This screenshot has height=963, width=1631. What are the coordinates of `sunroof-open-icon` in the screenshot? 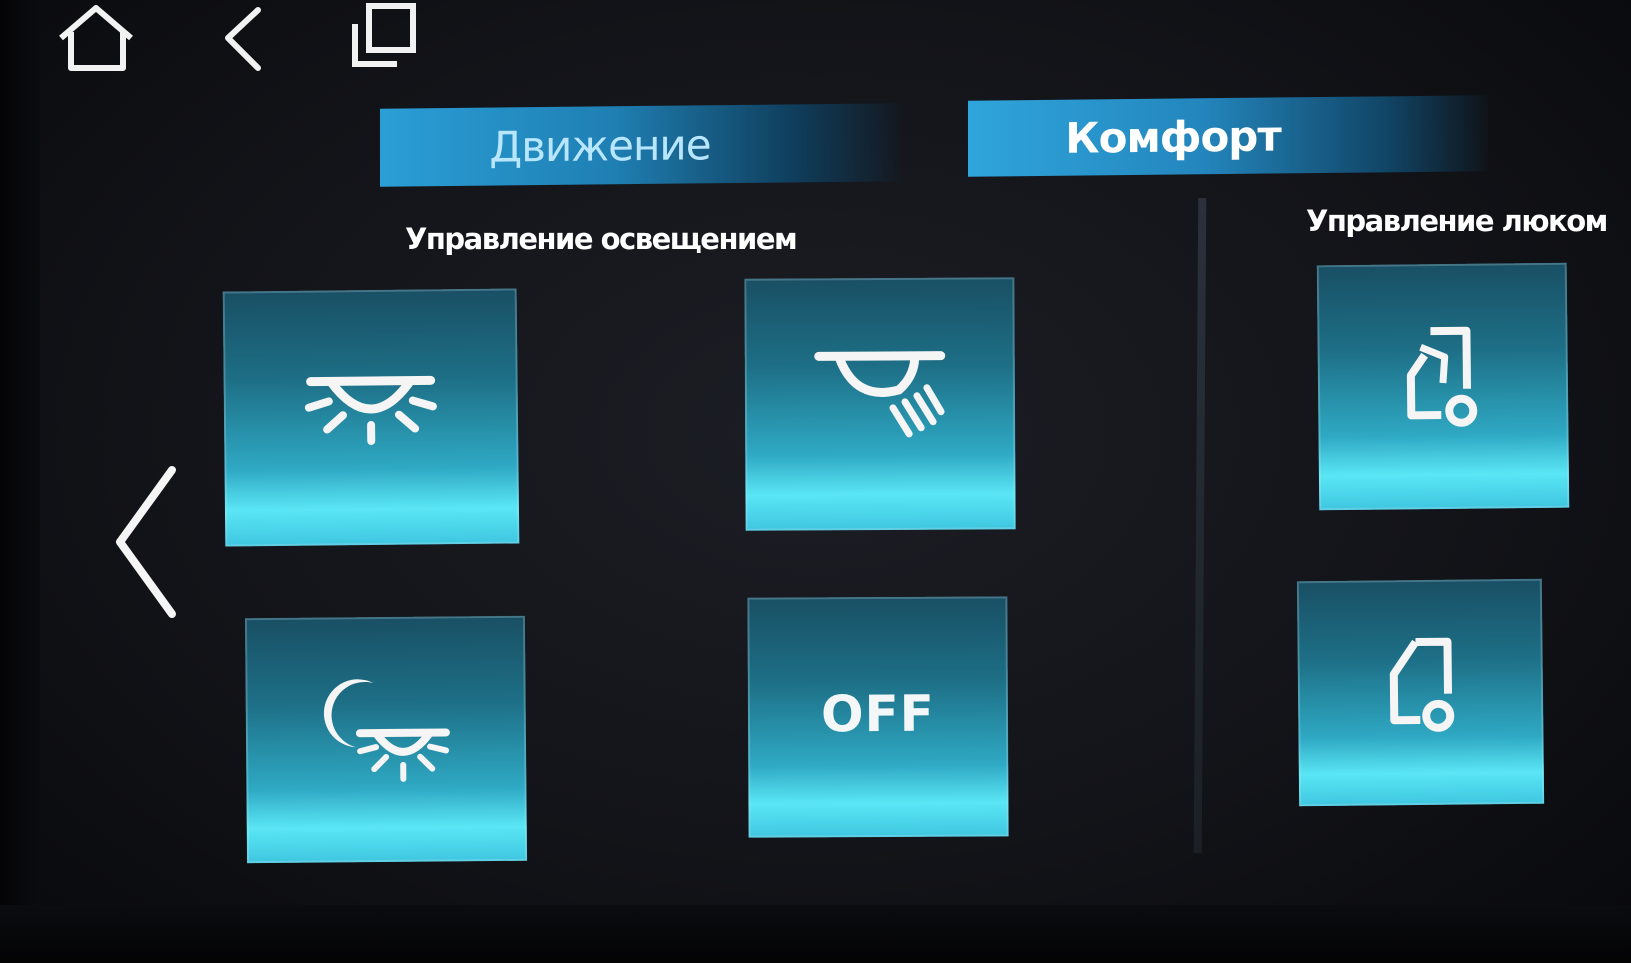 It's located at (1442, 376).